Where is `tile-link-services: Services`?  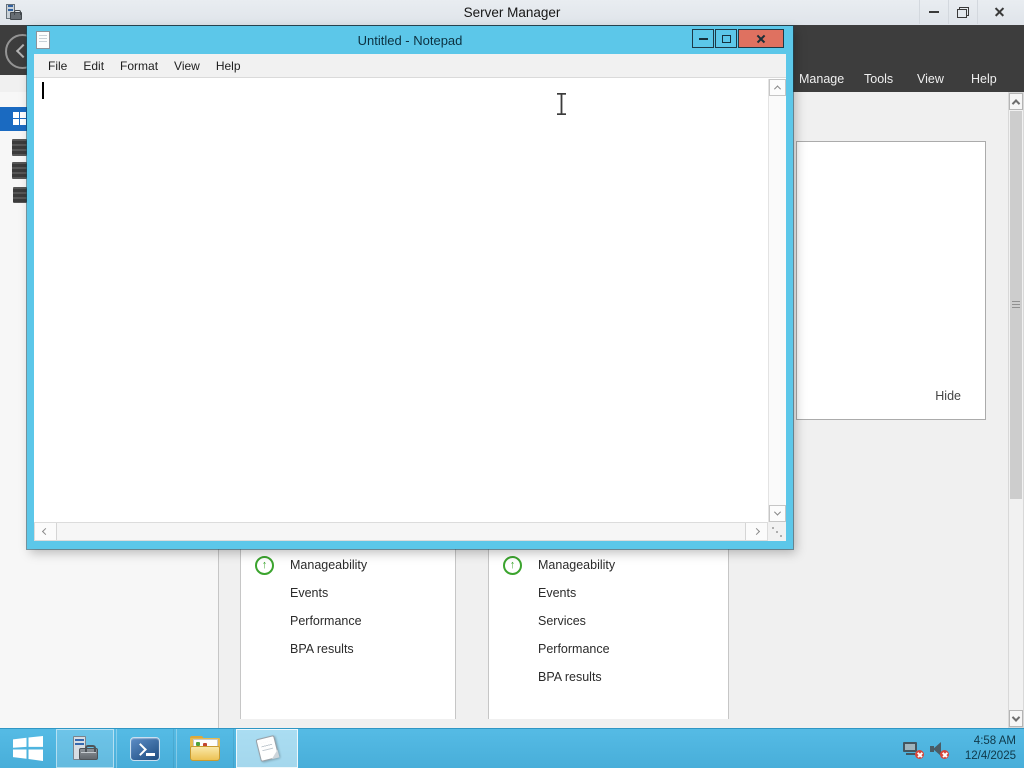 tile-link-services: Services is located at coordinates (562, 621).